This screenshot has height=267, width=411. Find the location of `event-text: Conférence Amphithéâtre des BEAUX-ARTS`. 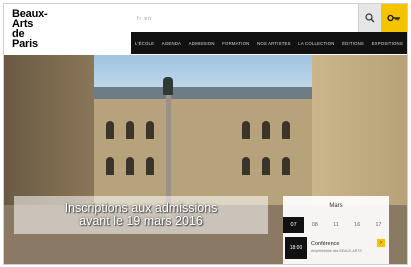

event-text: Conférence Amphithéâtre des BEAUX-ARTS is located at coordinates (334, 250).